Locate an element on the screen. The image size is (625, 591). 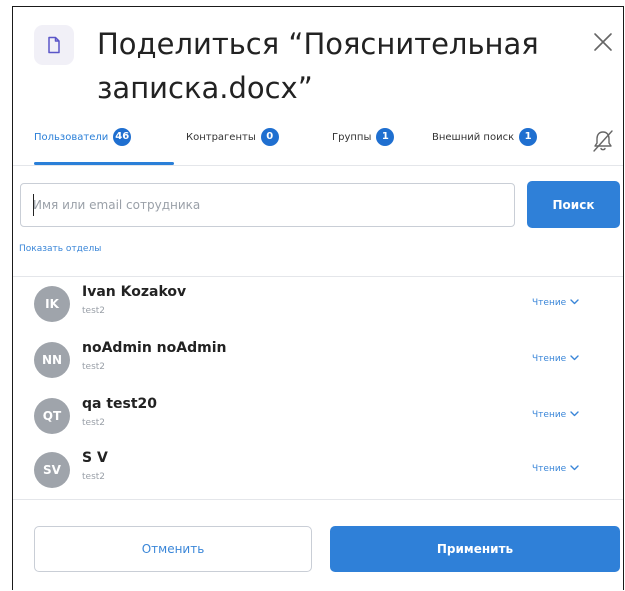
bell-off-icon is located at coordinates (603, 141).